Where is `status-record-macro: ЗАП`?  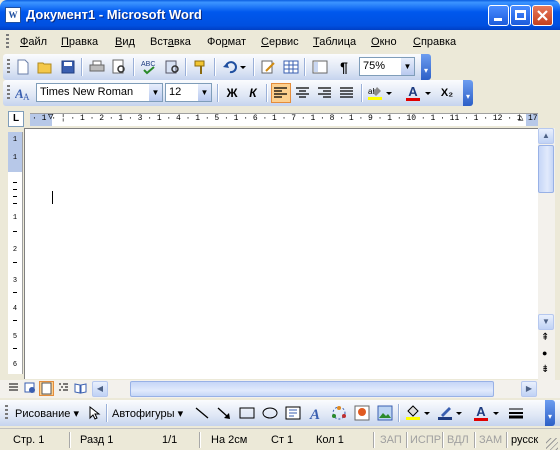 status-record-macro: ЗАП is located at coordinates (391, 440).